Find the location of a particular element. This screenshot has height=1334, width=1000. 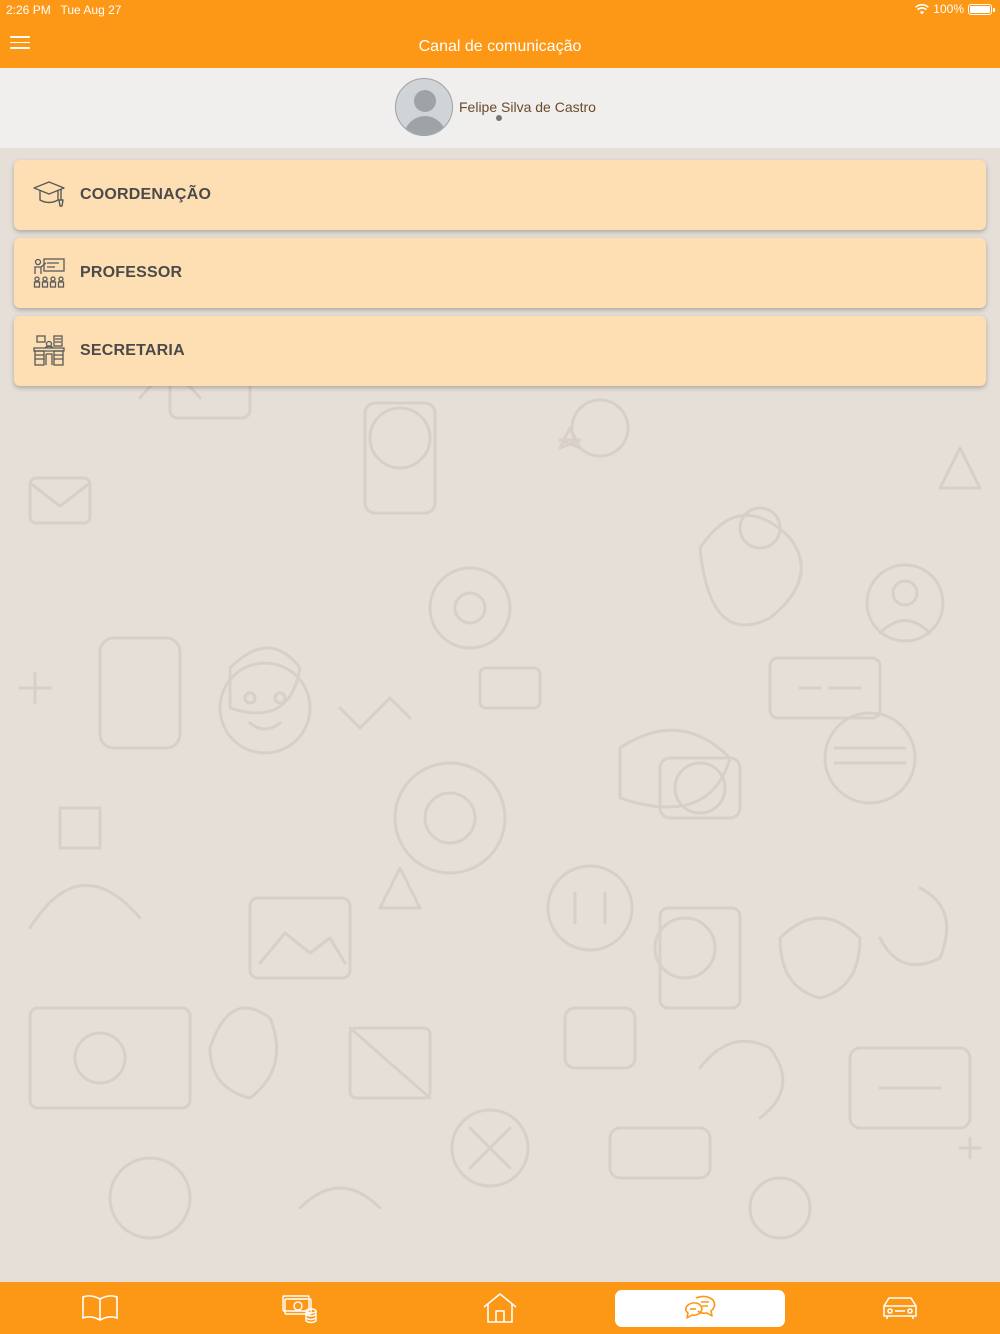

category-label: PROFESSOR is located at coordinates (131, 272).